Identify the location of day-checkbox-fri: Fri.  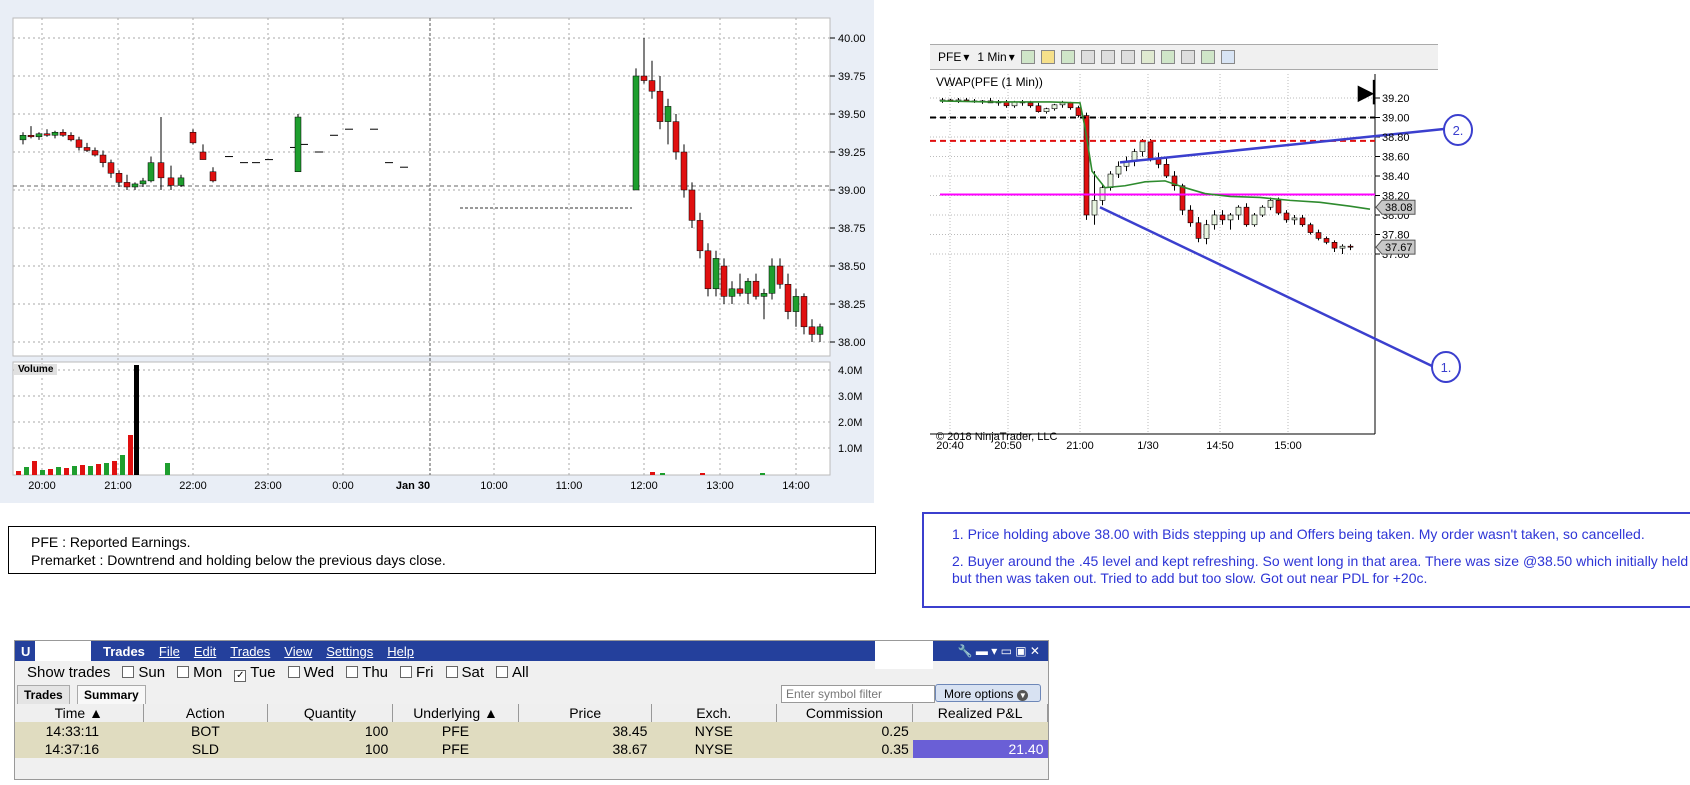
(411, 672).